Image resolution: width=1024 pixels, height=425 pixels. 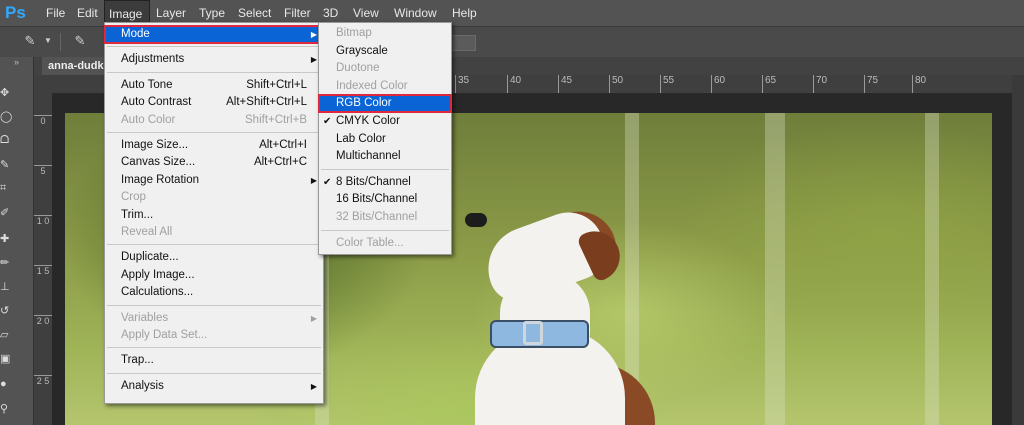 What do you see at coordinates (147, 232) in the screenshot?
I see `menu-item-label: Reveal All` at bounding box center [147, 232].